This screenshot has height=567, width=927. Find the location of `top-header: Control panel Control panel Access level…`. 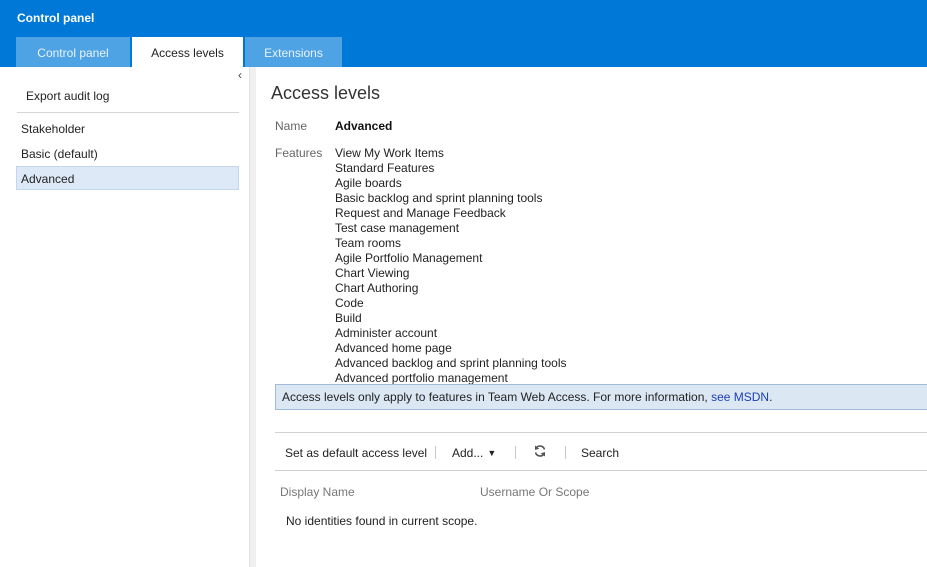

top-header: Control panel Control panel Access level… is located at coordinates (463, 33).